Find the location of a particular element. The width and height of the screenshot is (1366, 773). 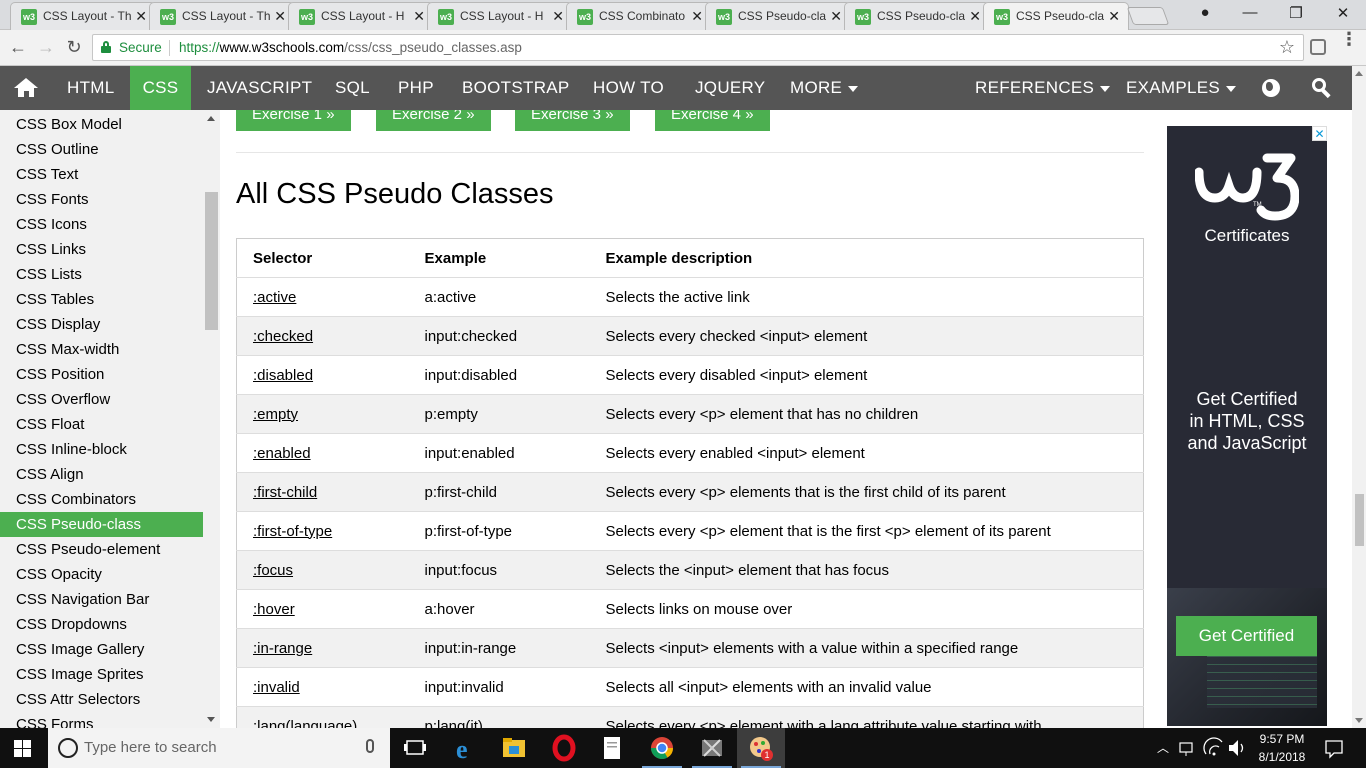

back-button: ← is located at coordinates (18, 47).